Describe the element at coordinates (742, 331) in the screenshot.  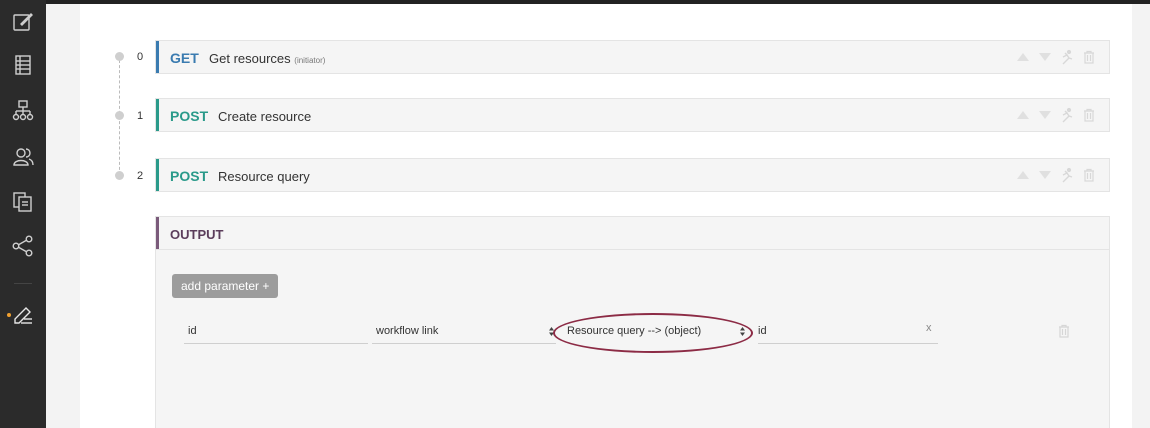
I see `link-select-chevron-icon` at that location.